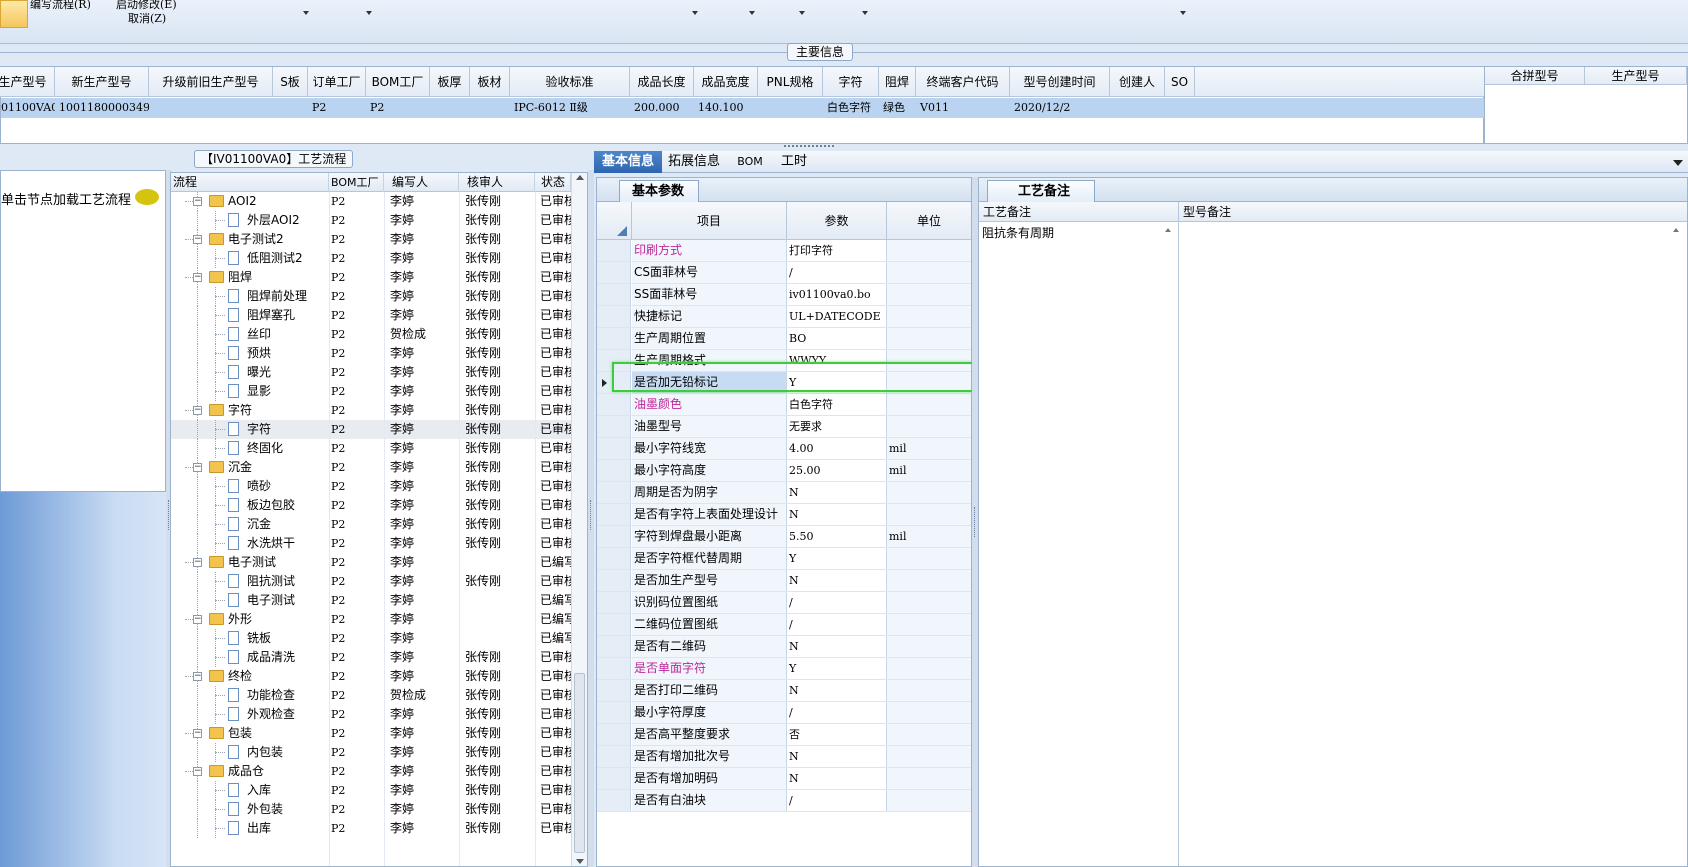  What do you see at coordinates (371, 771) in the screenshot?
I see `tree-group-row: − 成品仓 P2 李婷 张传刚 已审核` at bounding box center [371, 771].